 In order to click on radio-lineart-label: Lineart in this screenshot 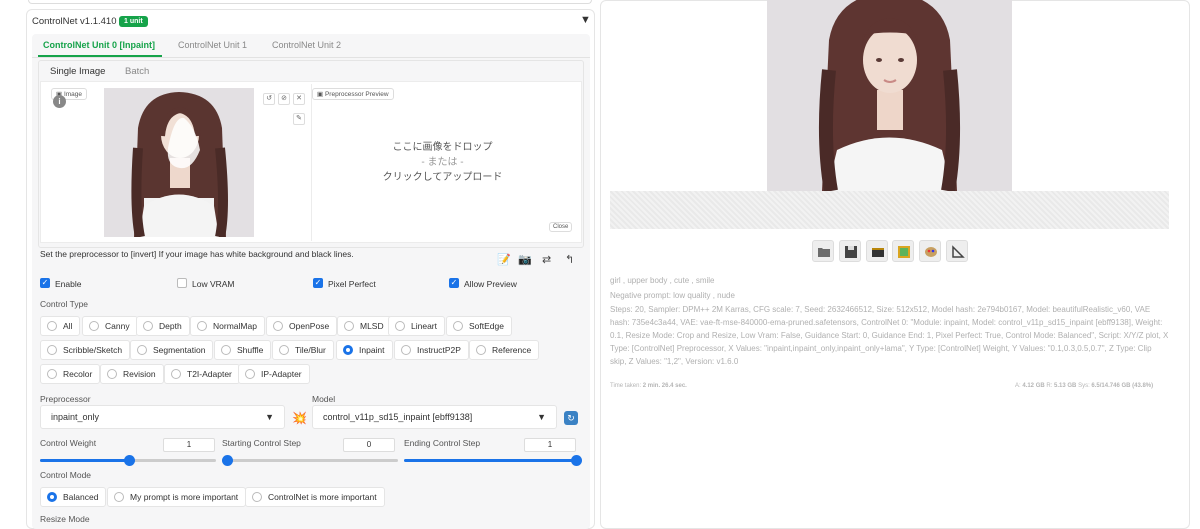, I will do `click(424, 326)`.